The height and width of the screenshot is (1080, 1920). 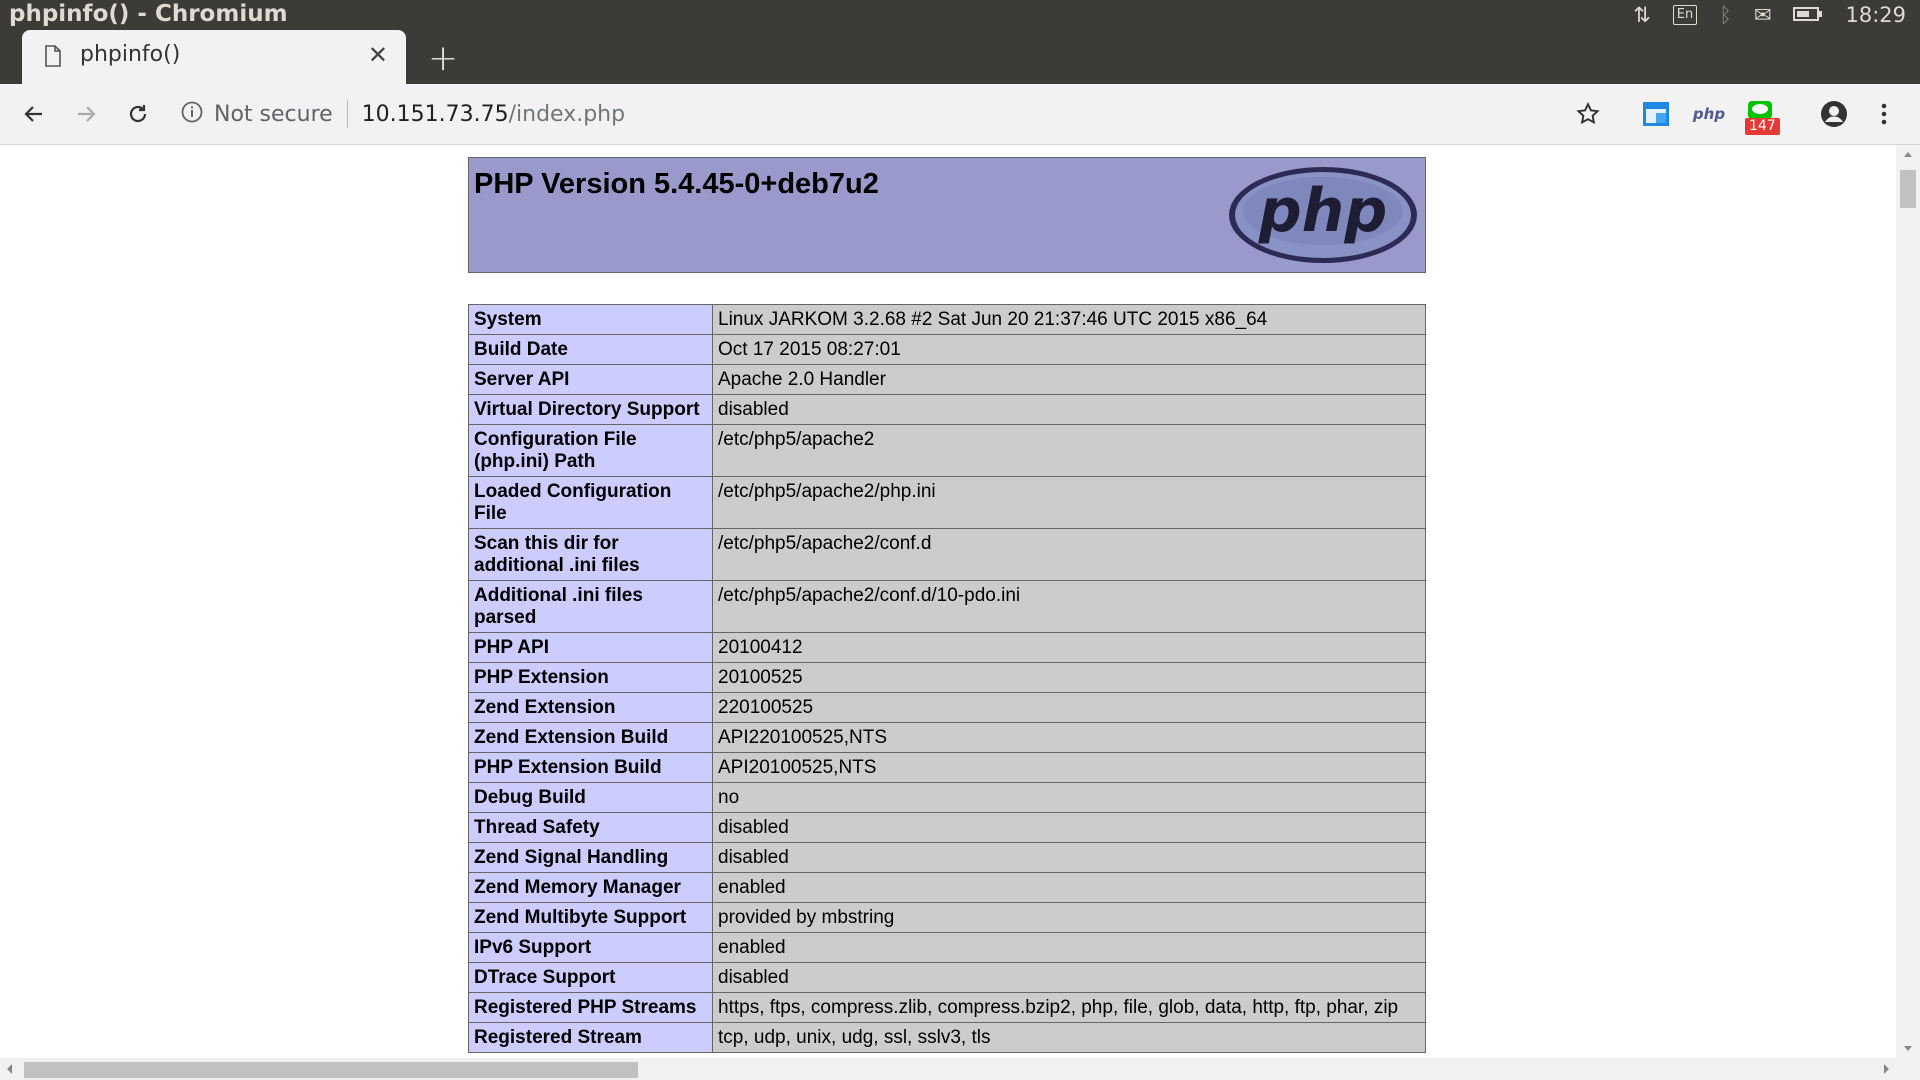 I want to click on info-key: System, so click(x=590, y=319).